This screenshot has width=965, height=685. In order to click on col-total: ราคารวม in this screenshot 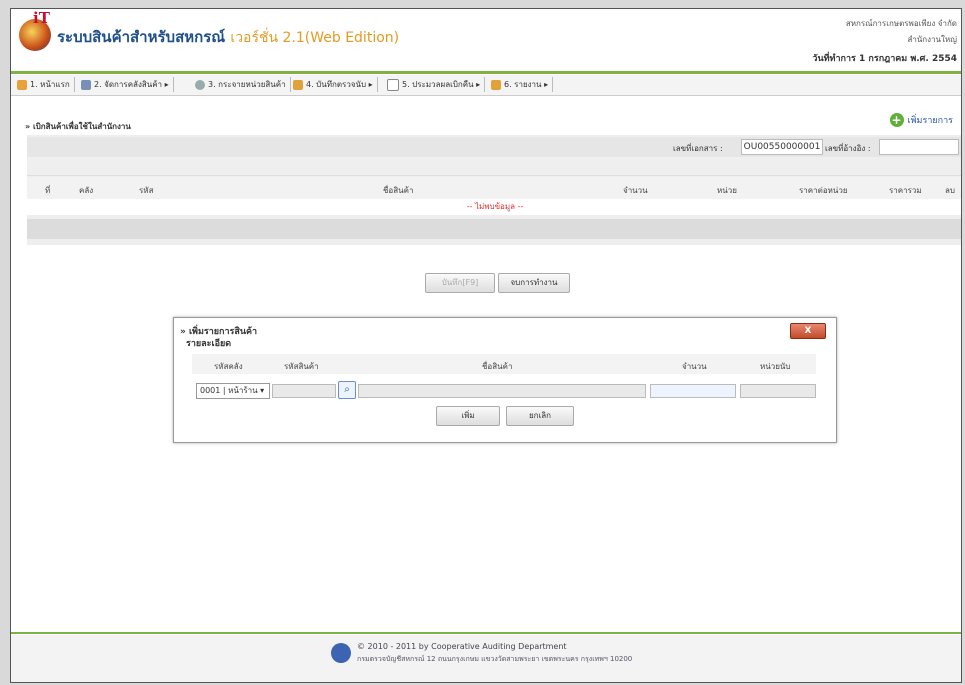, I will do `click(905, 190)`.